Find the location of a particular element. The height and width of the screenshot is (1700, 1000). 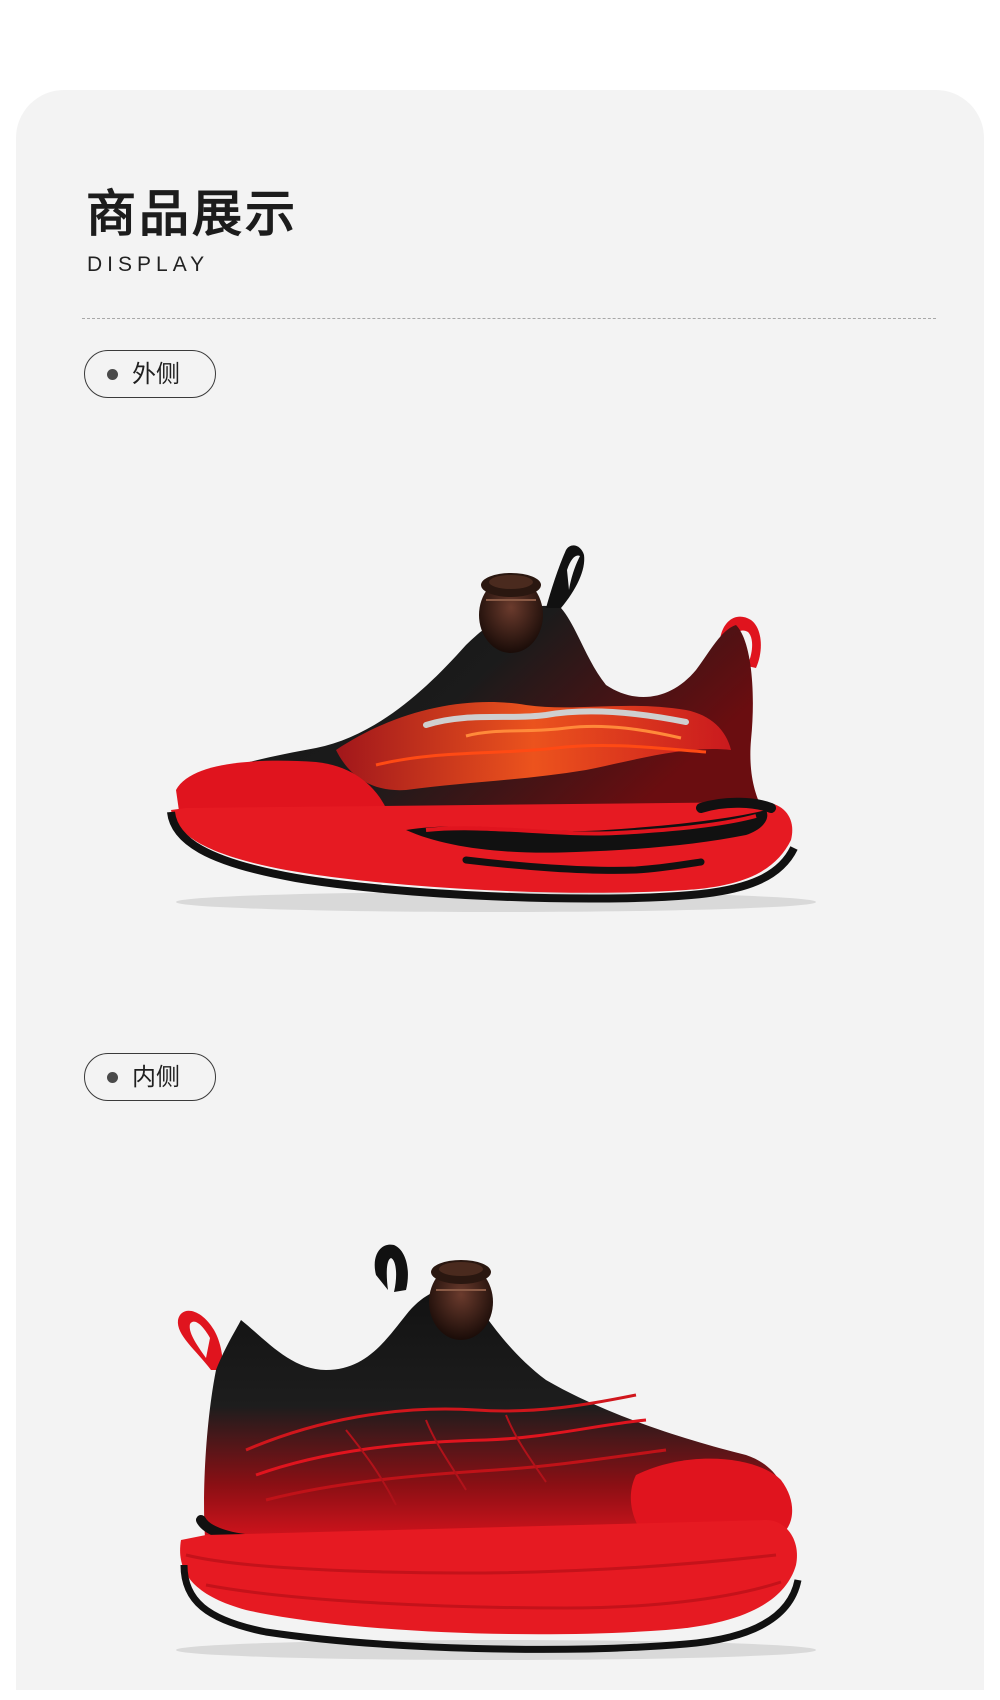

view-tag-medial: 内侧 is located at coordinates (150, 1077).